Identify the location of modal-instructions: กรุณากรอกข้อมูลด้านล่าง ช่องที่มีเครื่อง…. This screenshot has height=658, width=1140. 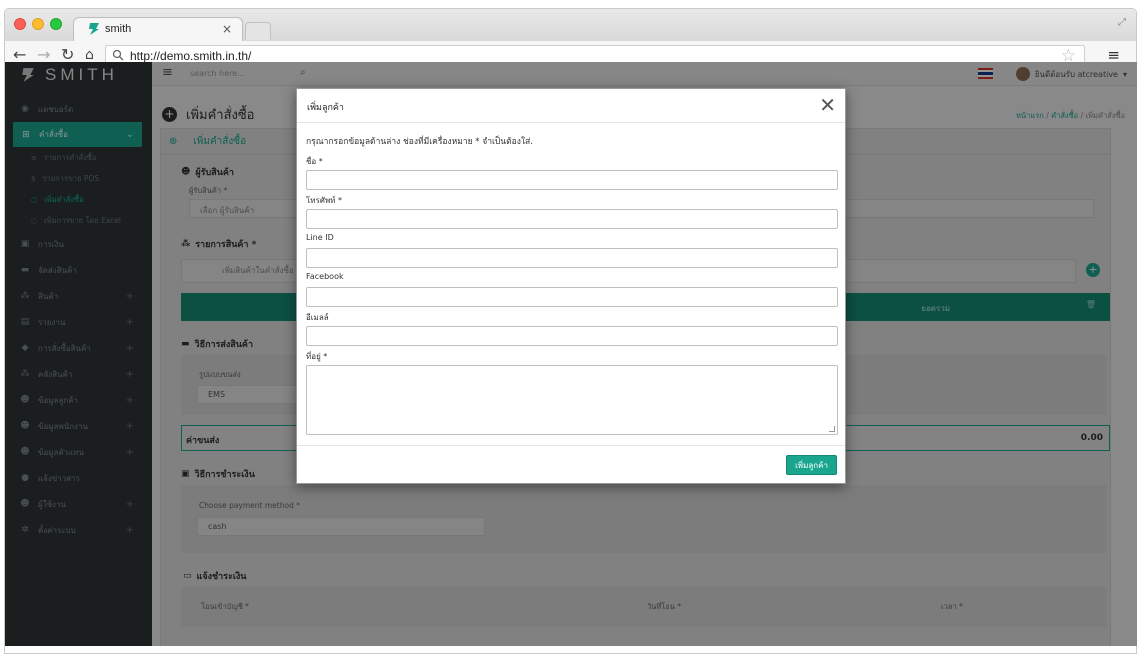
(419, 142).